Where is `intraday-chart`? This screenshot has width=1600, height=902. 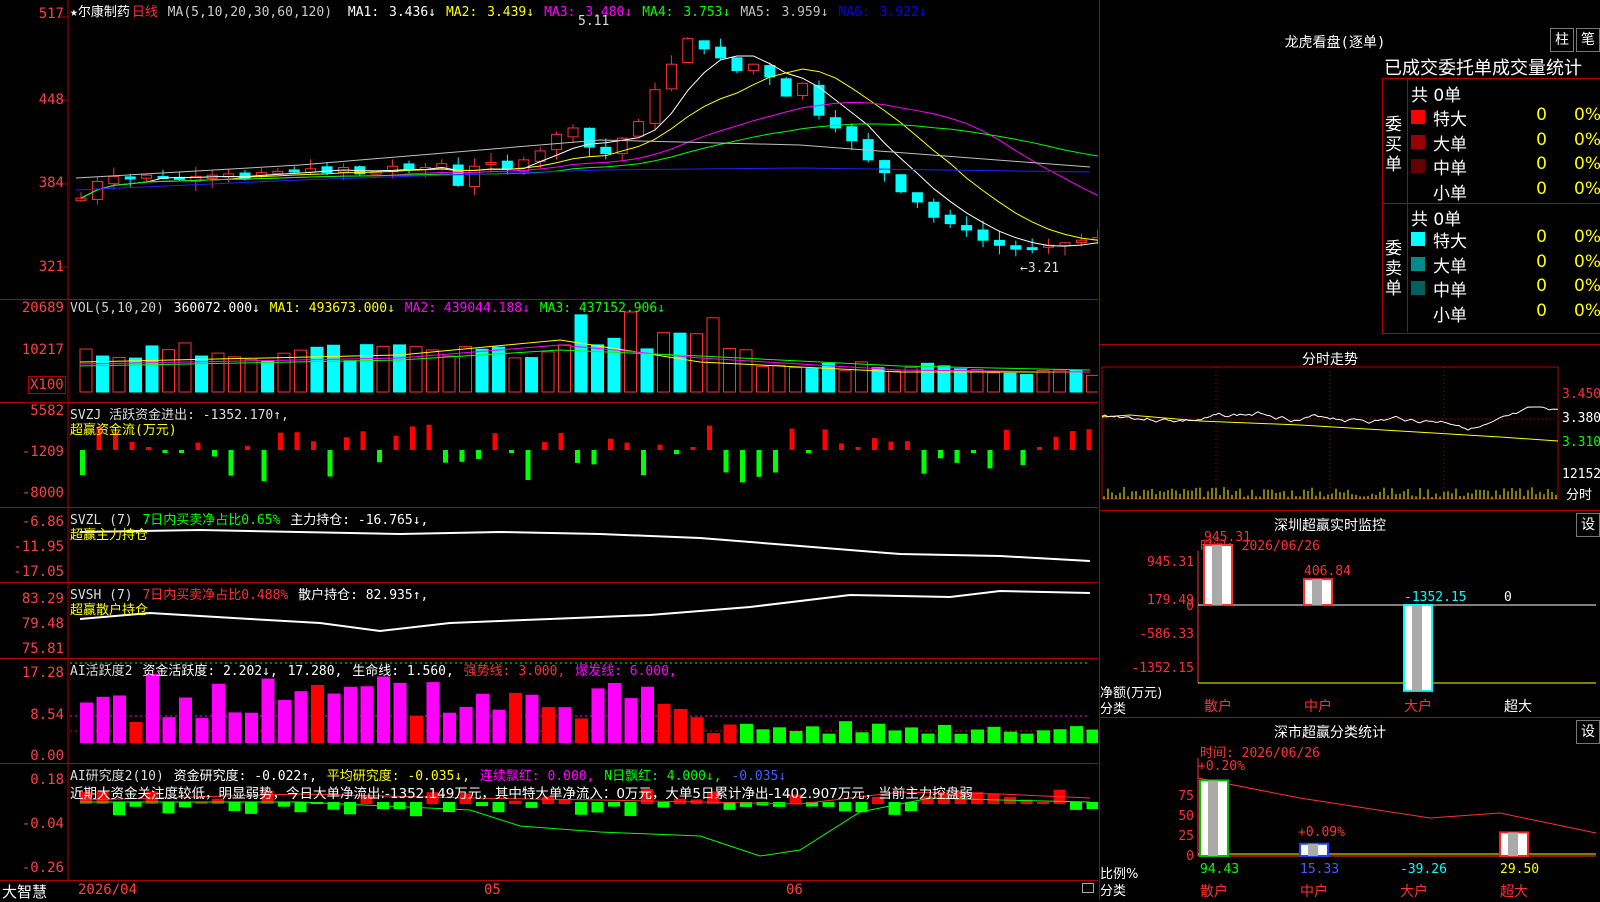
intraday-chart is located at coordinates (1350, 427).